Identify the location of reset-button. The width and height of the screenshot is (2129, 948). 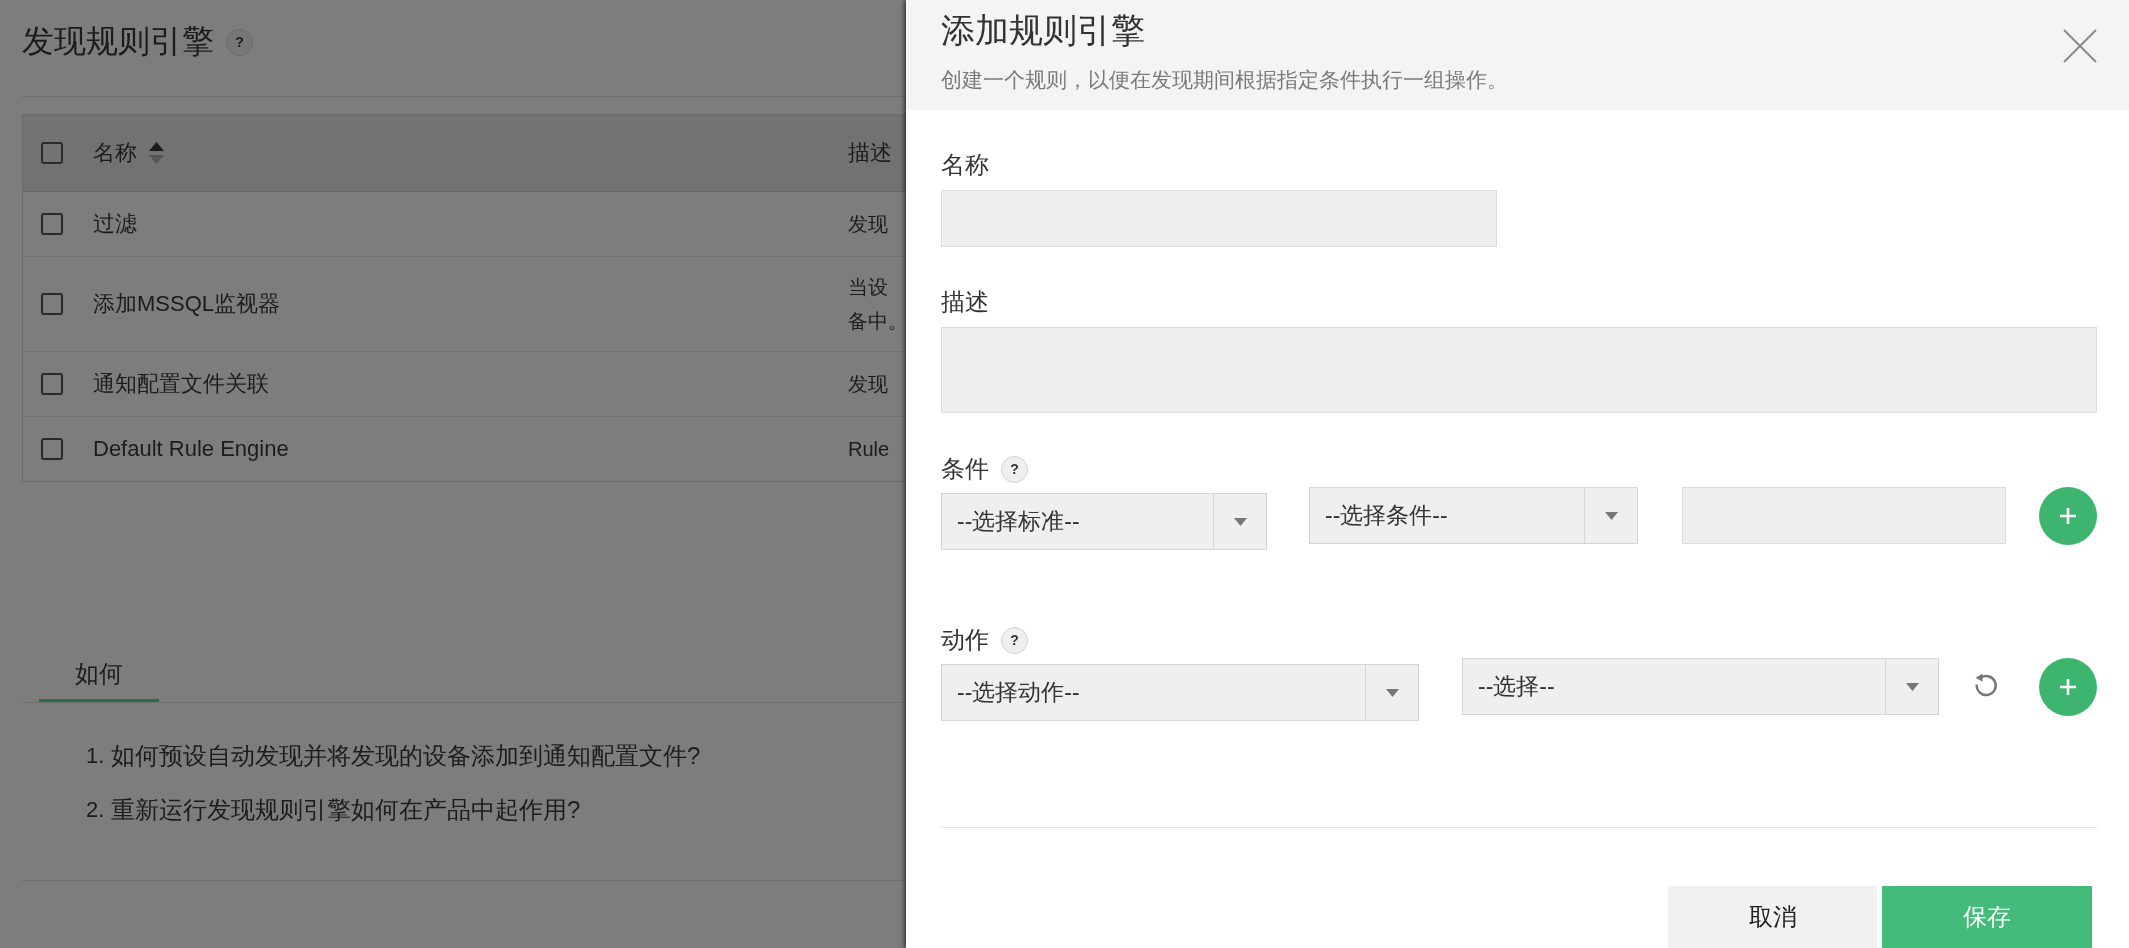
(1986, 686).